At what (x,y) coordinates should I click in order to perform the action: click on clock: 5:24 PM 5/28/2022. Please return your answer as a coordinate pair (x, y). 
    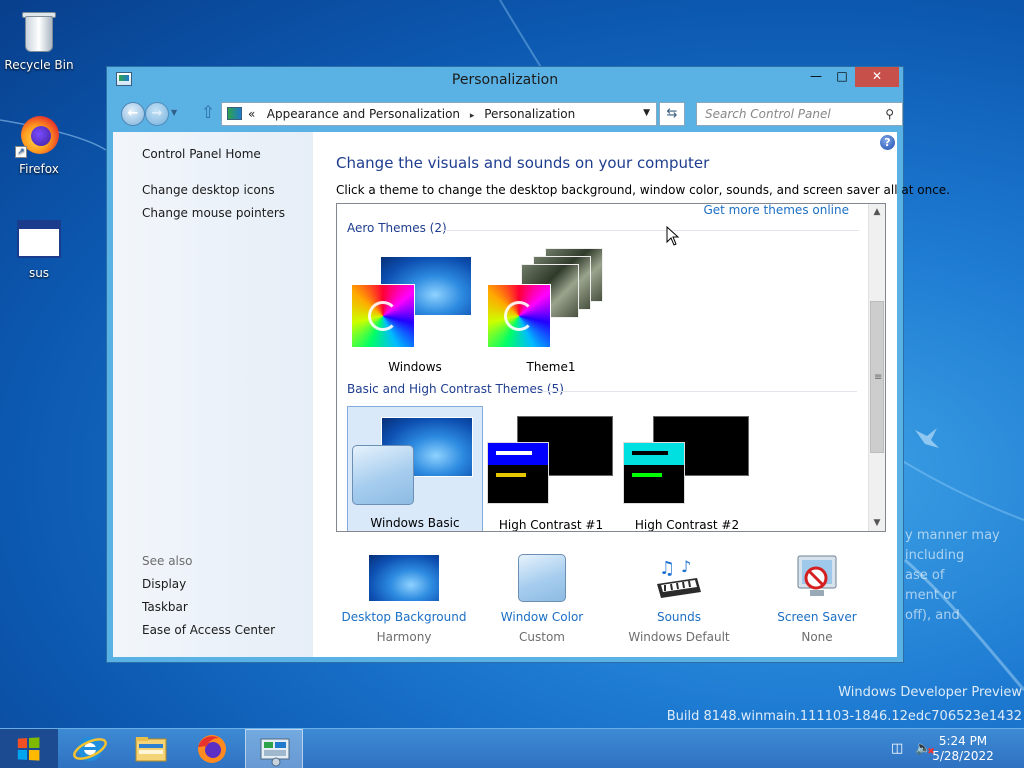
    Looking at the image, I should click on (963, 749).